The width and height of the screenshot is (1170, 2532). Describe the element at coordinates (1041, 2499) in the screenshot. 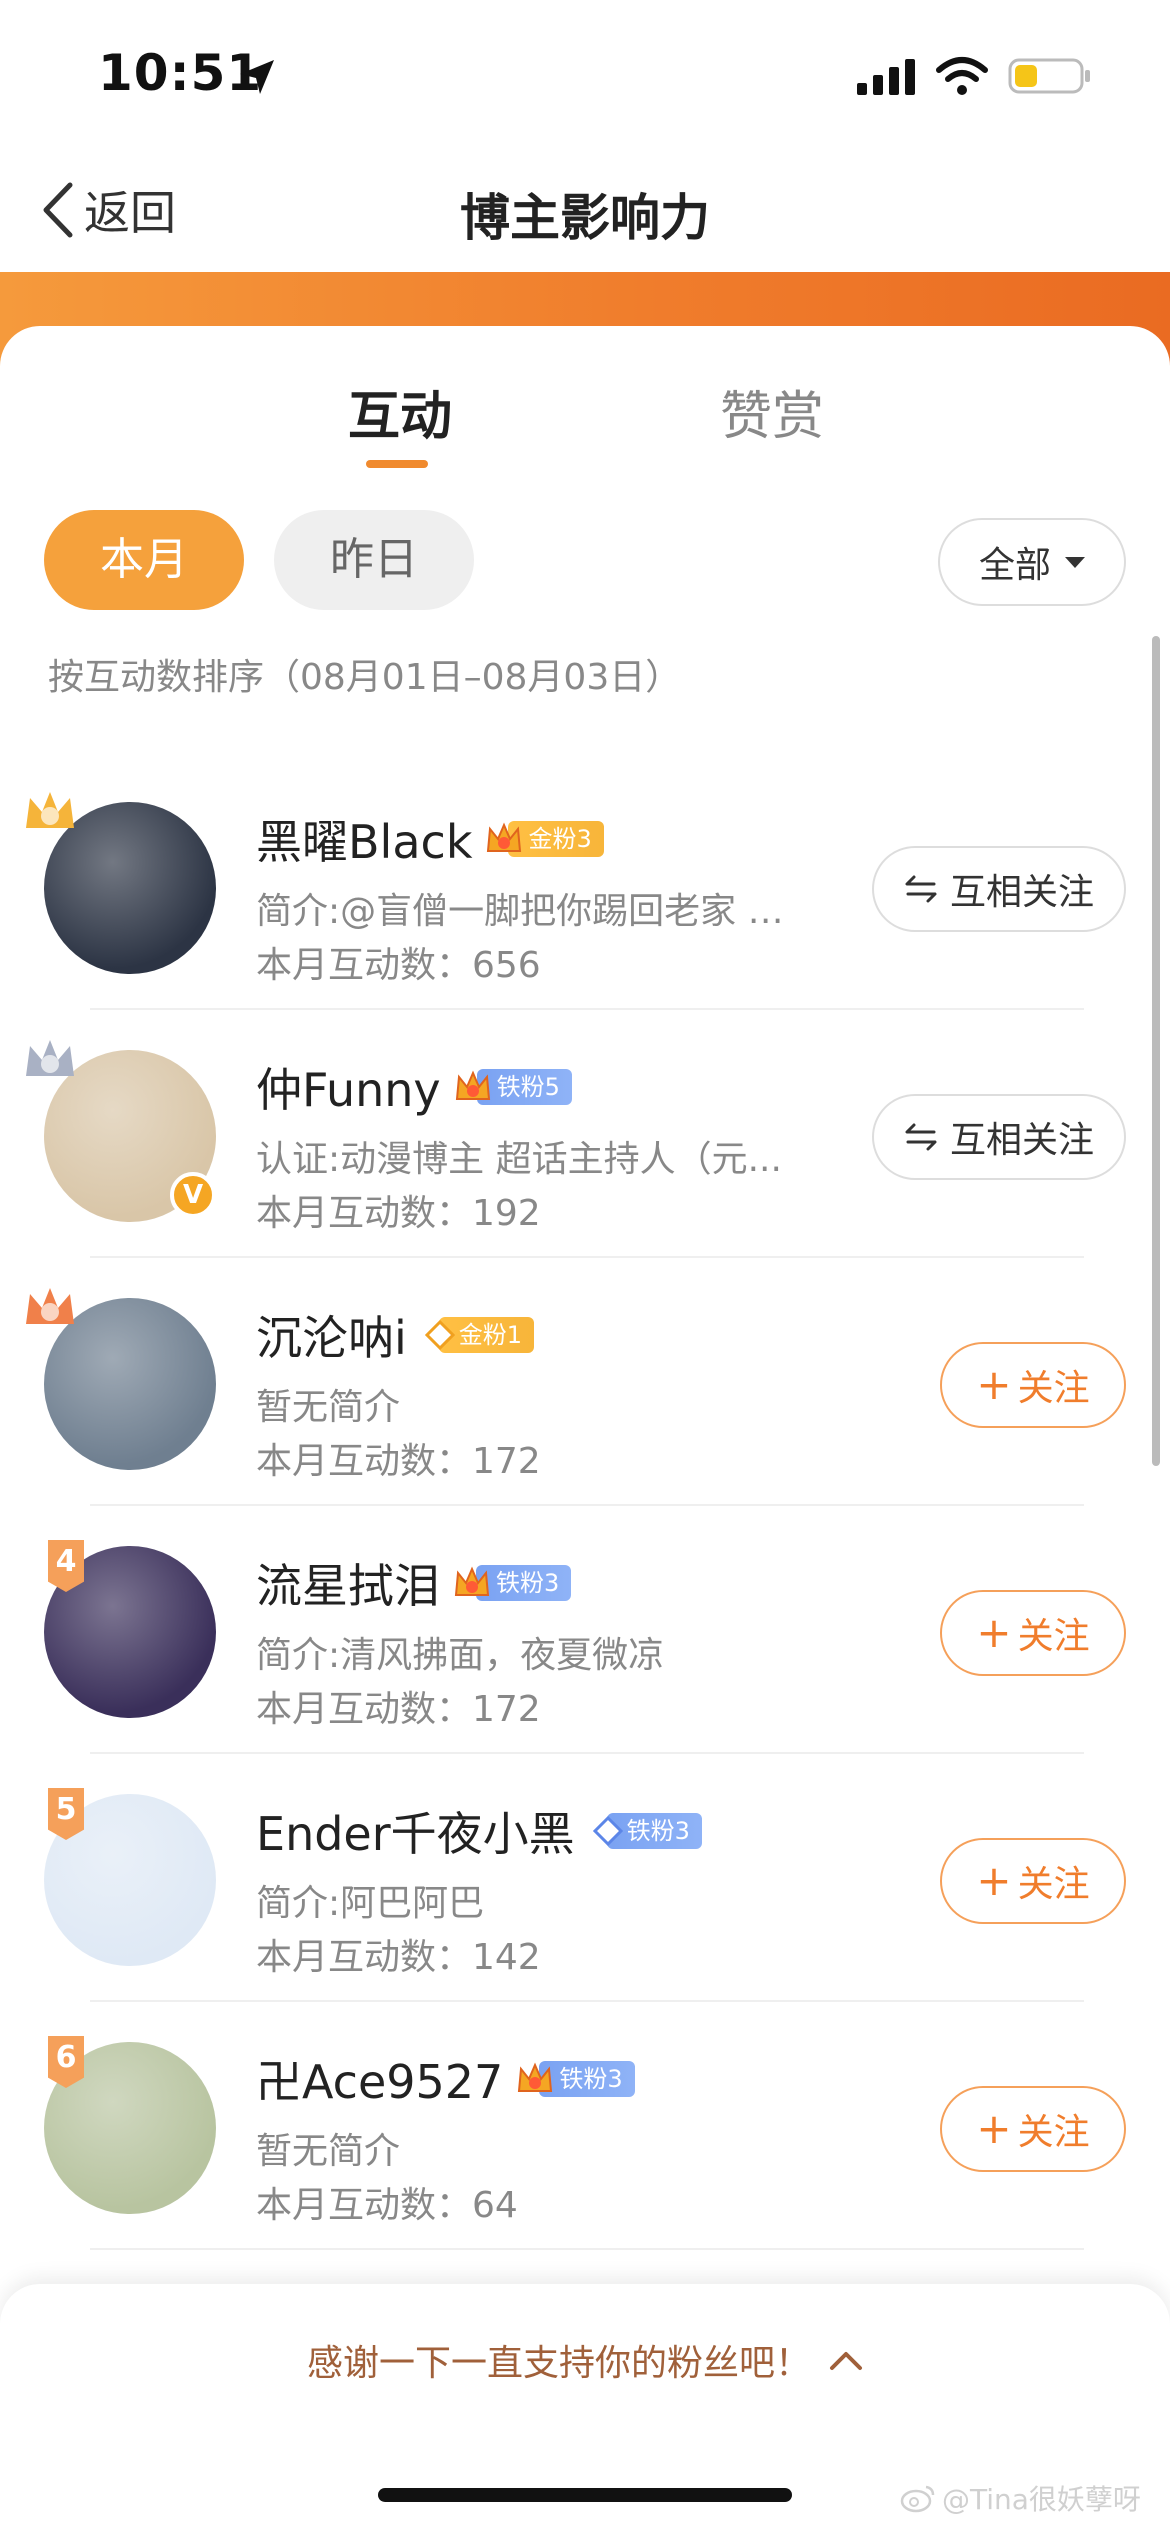

I see `watermark-text: @Tina很妖孽呀` at that location.